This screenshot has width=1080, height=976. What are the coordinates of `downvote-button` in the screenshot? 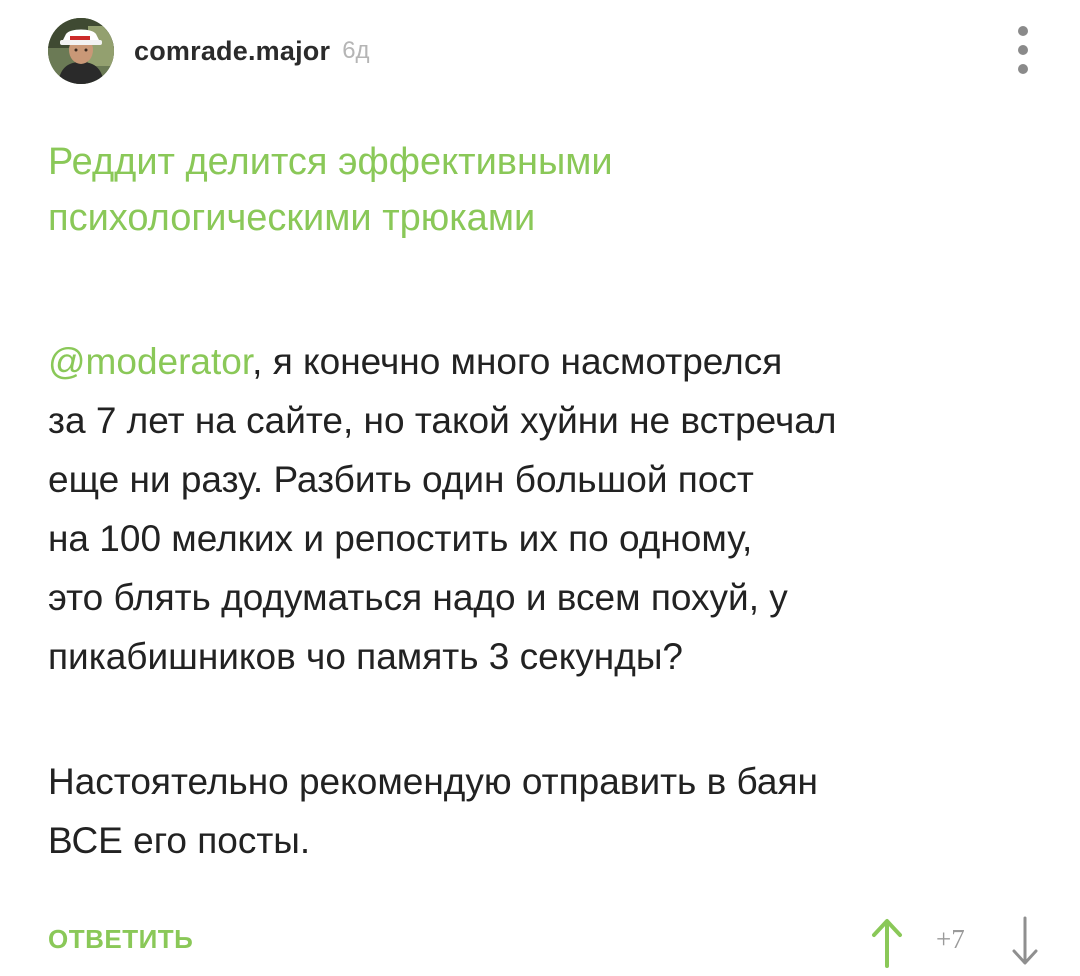 It's located at (1025, 942).